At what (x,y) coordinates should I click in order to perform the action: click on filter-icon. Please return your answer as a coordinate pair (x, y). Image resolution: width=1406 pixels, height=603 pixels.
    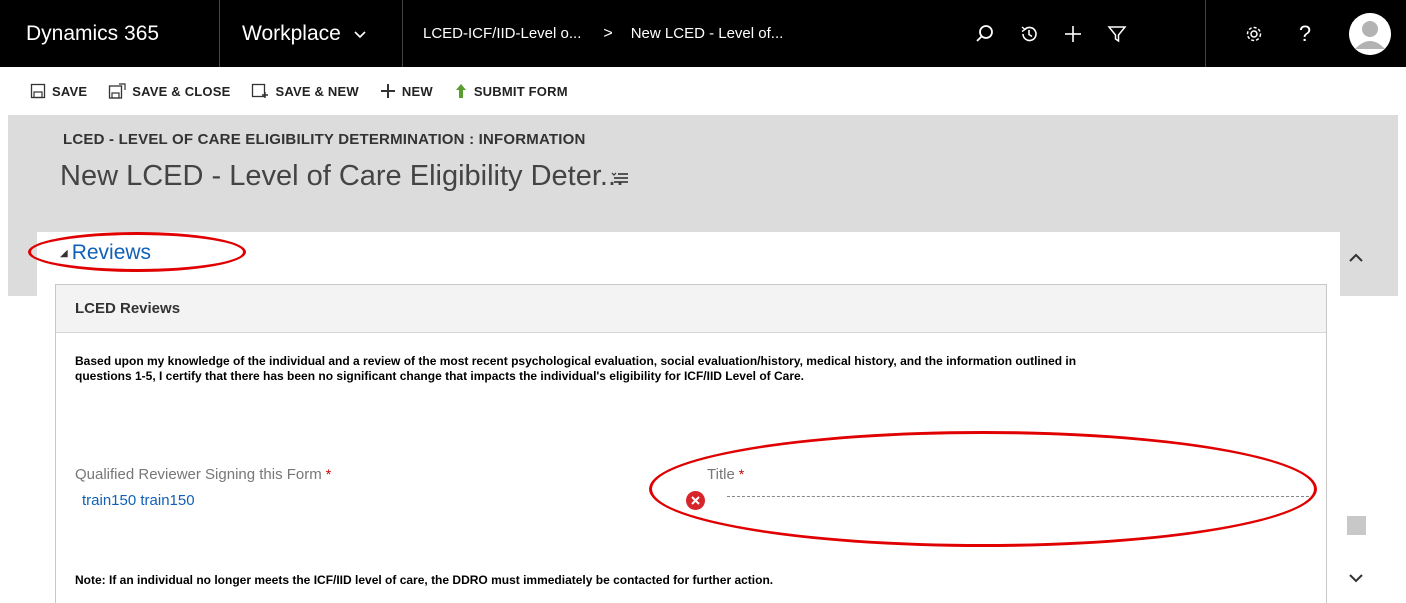
    Looking at the image, I should click on (1117, 33).